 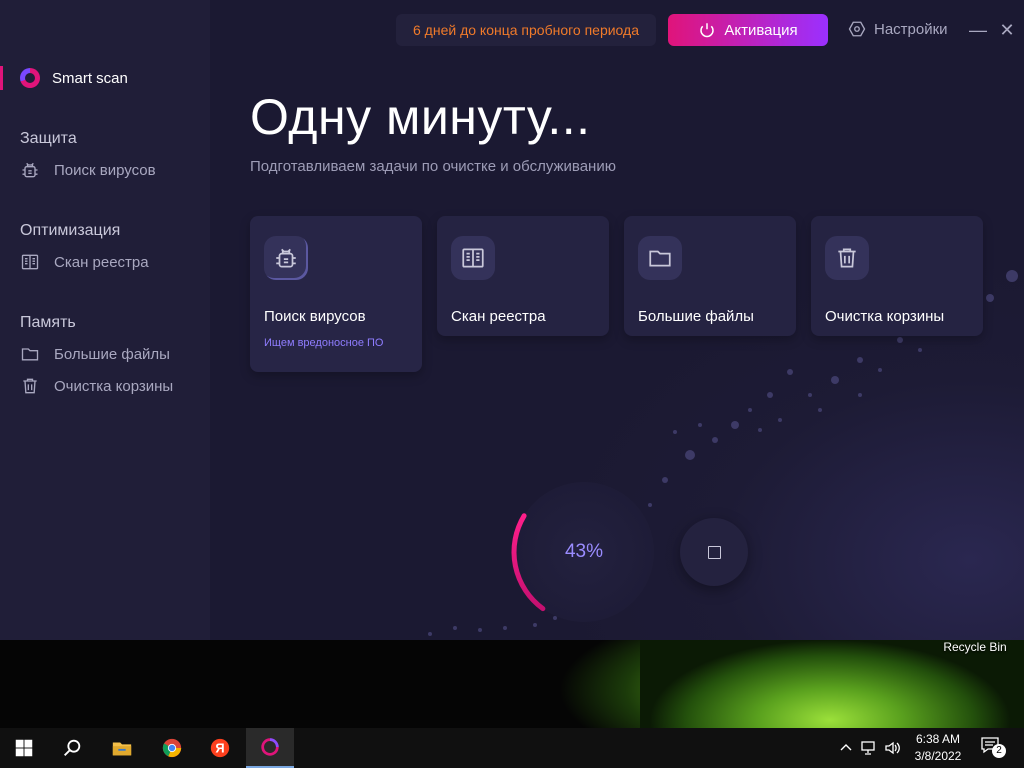 I want to click on file-explorer-icon, so click(x=122, y=749).